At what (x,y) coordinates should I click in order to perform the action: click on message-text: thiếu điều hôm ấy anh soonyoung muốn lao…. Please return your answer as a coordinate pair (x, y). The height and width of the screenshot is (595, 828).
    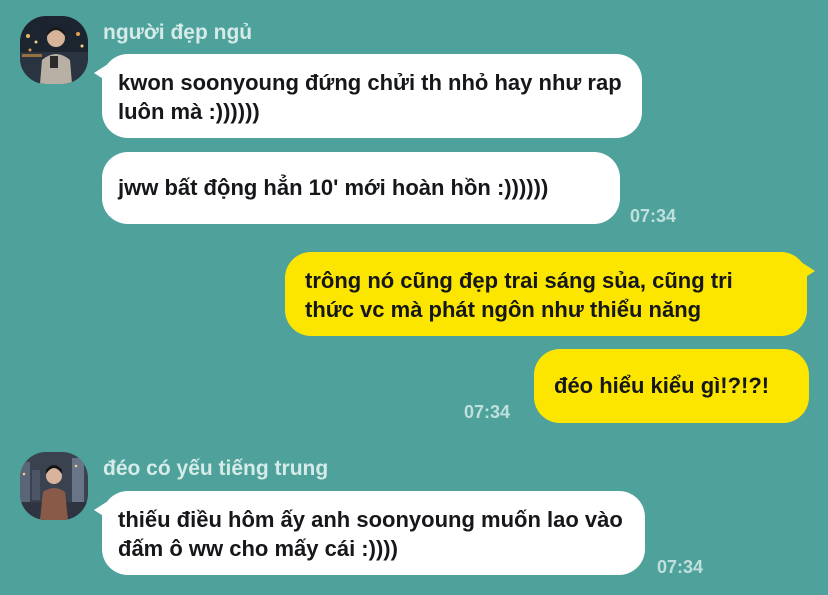
    Looking at the image, I should click on (370, 534).